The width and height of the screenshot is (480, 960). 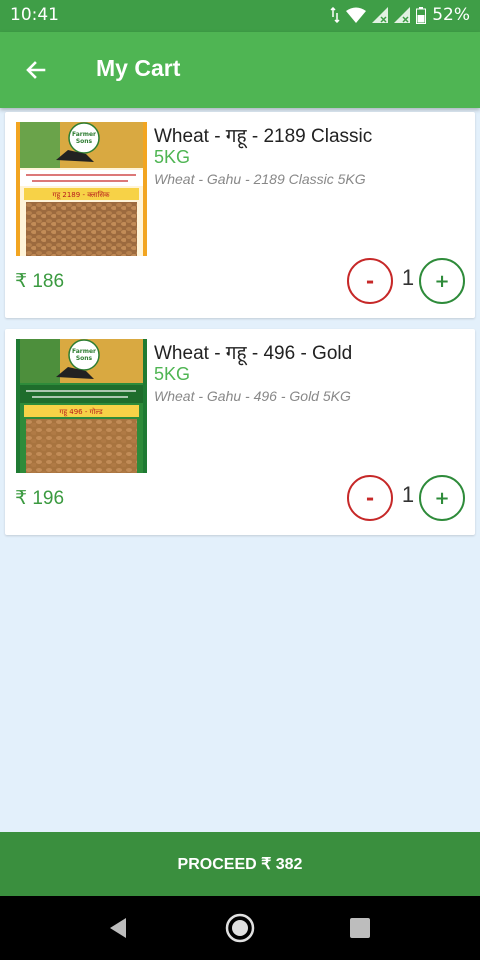 I want to click on status-bar: 10:41 52%, so click(x=240, y=16).